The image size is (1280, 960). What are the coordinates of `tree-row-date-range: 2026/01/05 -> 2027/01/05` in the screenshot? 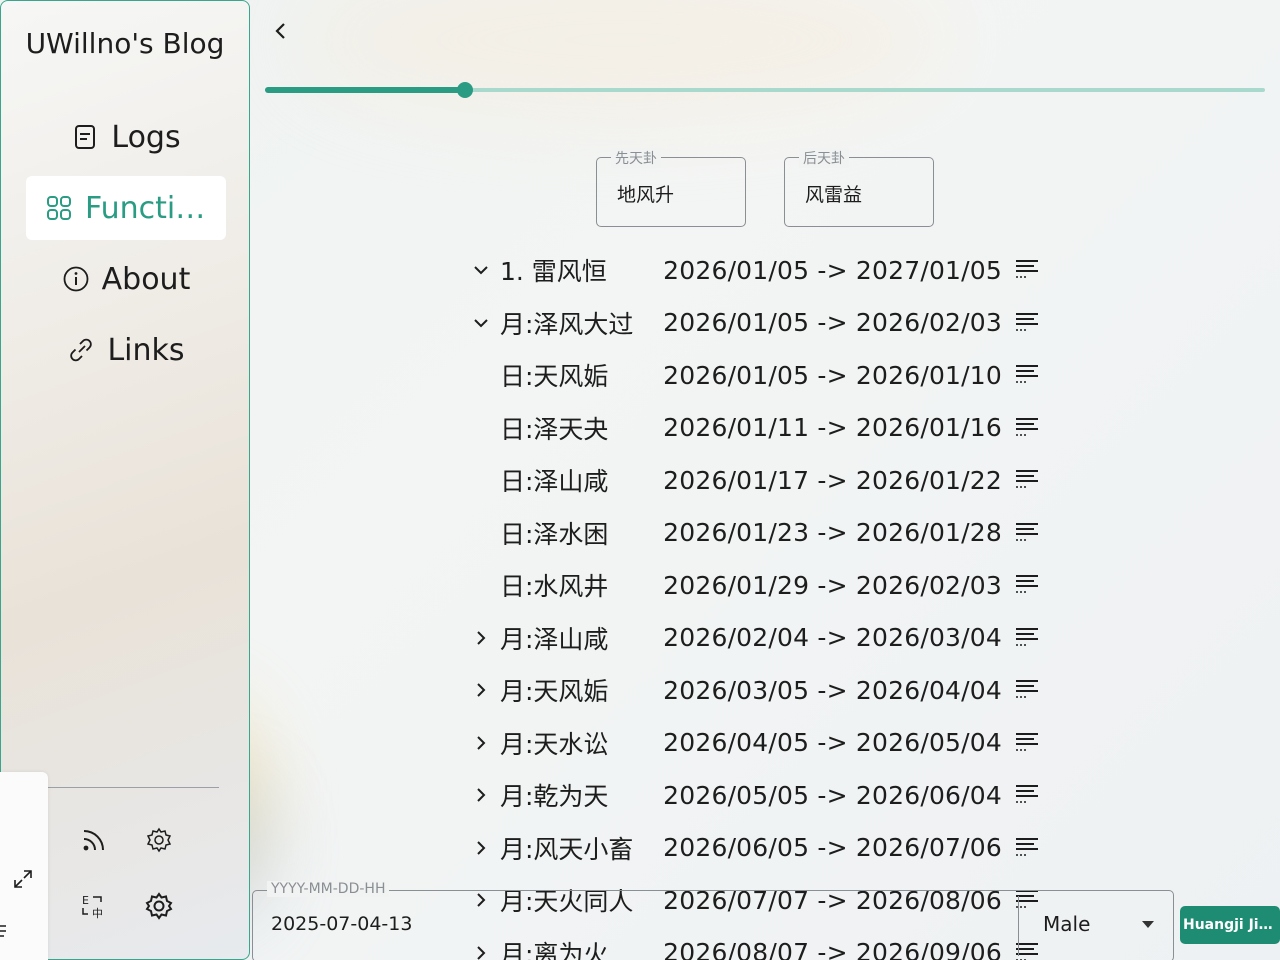 It's located at (832, 270).